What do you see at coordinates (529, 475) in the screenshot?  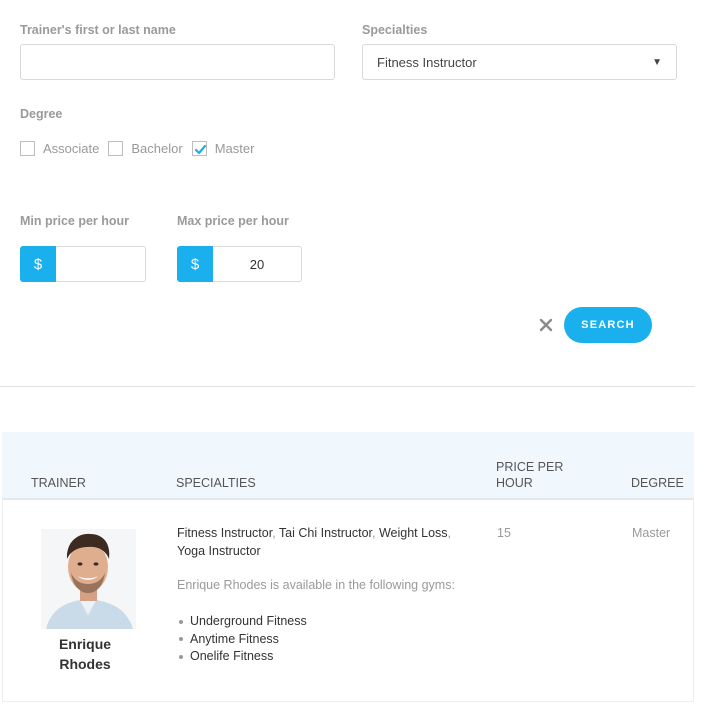 I see `column-header-price: PRICE PER HOUR` at bounding box center [529, 475].